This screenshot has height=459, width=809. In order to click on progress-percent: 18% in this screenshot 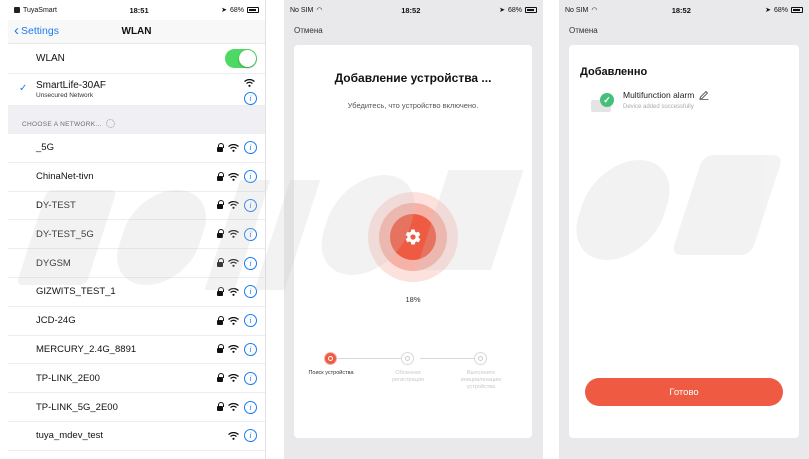, I will do `click(413, 299)`.